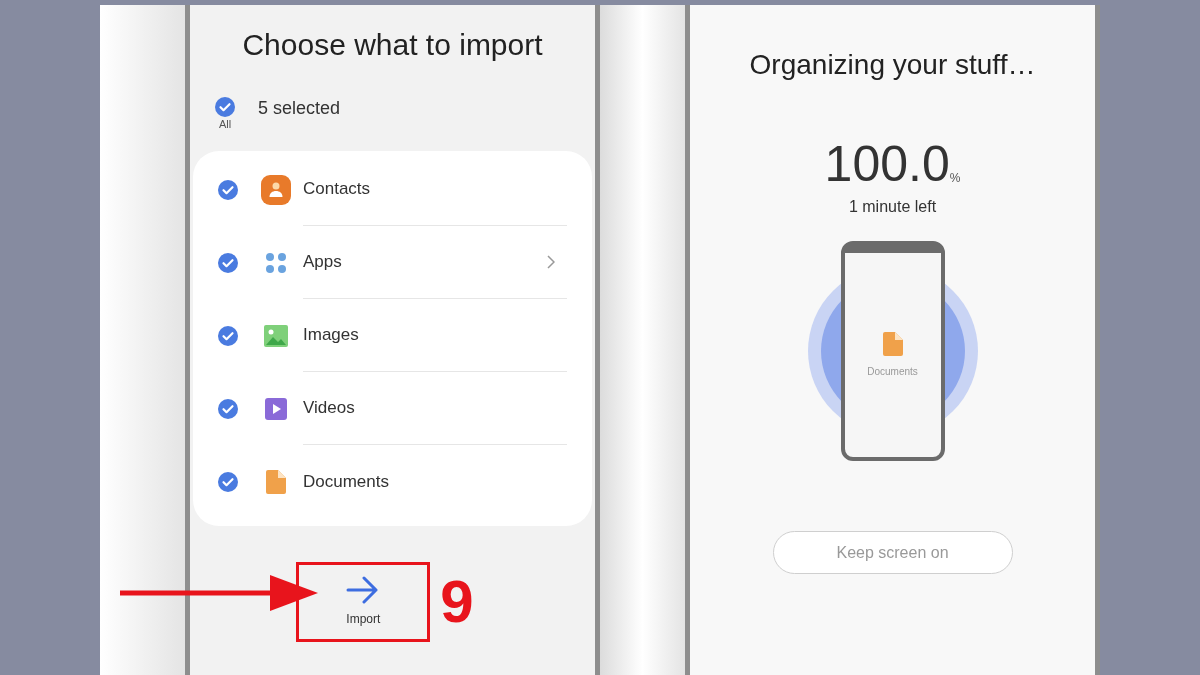  What do you see at coordinates (392, 189) in the screenshot?
I see `import-item-row: Contacts` at bounding box center [392, 189].